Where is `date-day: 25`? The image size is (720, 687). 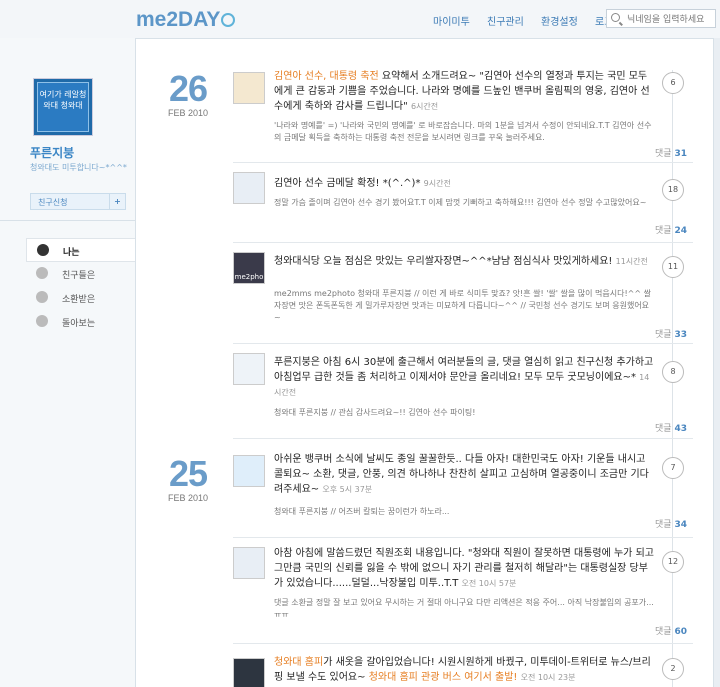
date-day: 25 is located at coordinates (188, 473).